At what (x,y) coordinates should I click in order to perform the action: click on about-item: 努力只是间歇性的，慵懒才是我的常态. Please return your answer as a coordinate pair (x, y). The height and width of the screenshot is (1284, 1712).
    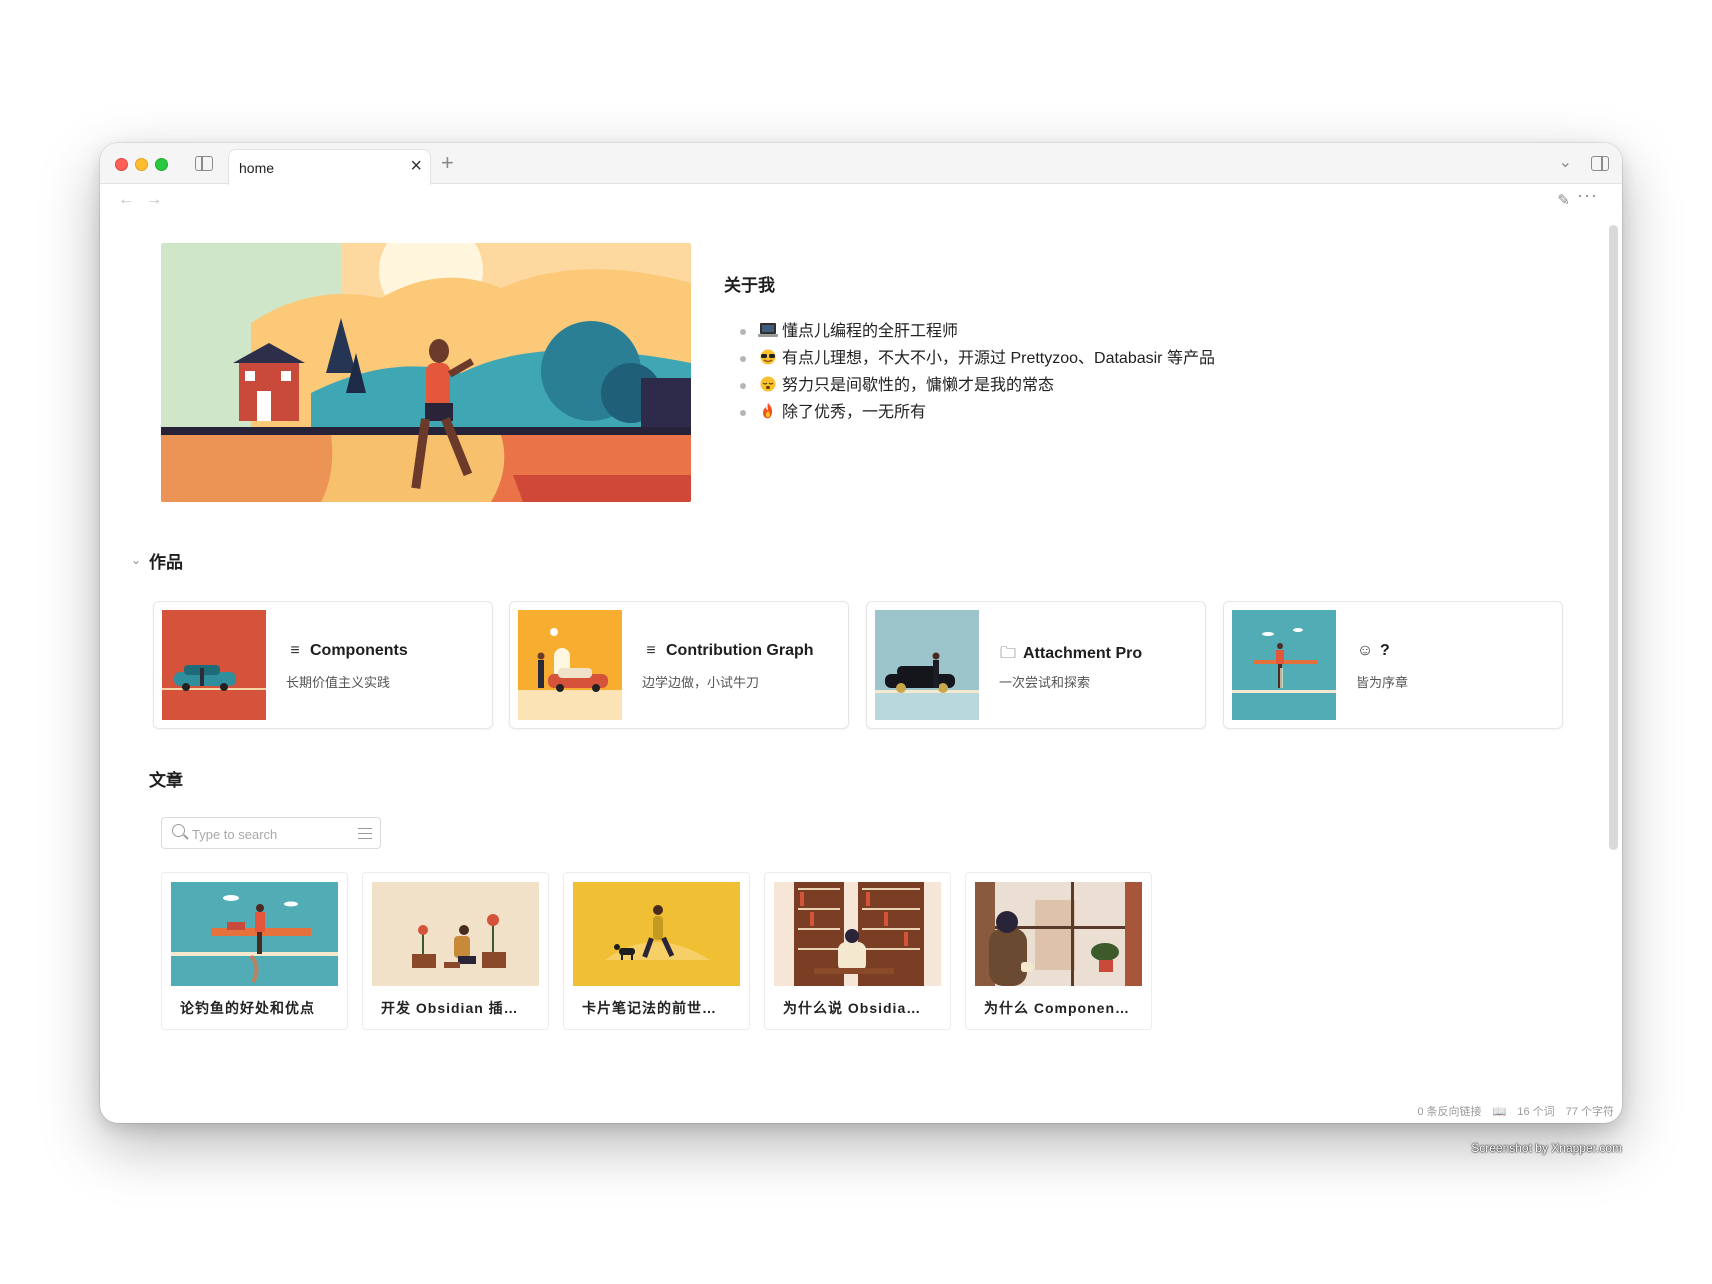
    Looking at the image, I should click on (977, 385).